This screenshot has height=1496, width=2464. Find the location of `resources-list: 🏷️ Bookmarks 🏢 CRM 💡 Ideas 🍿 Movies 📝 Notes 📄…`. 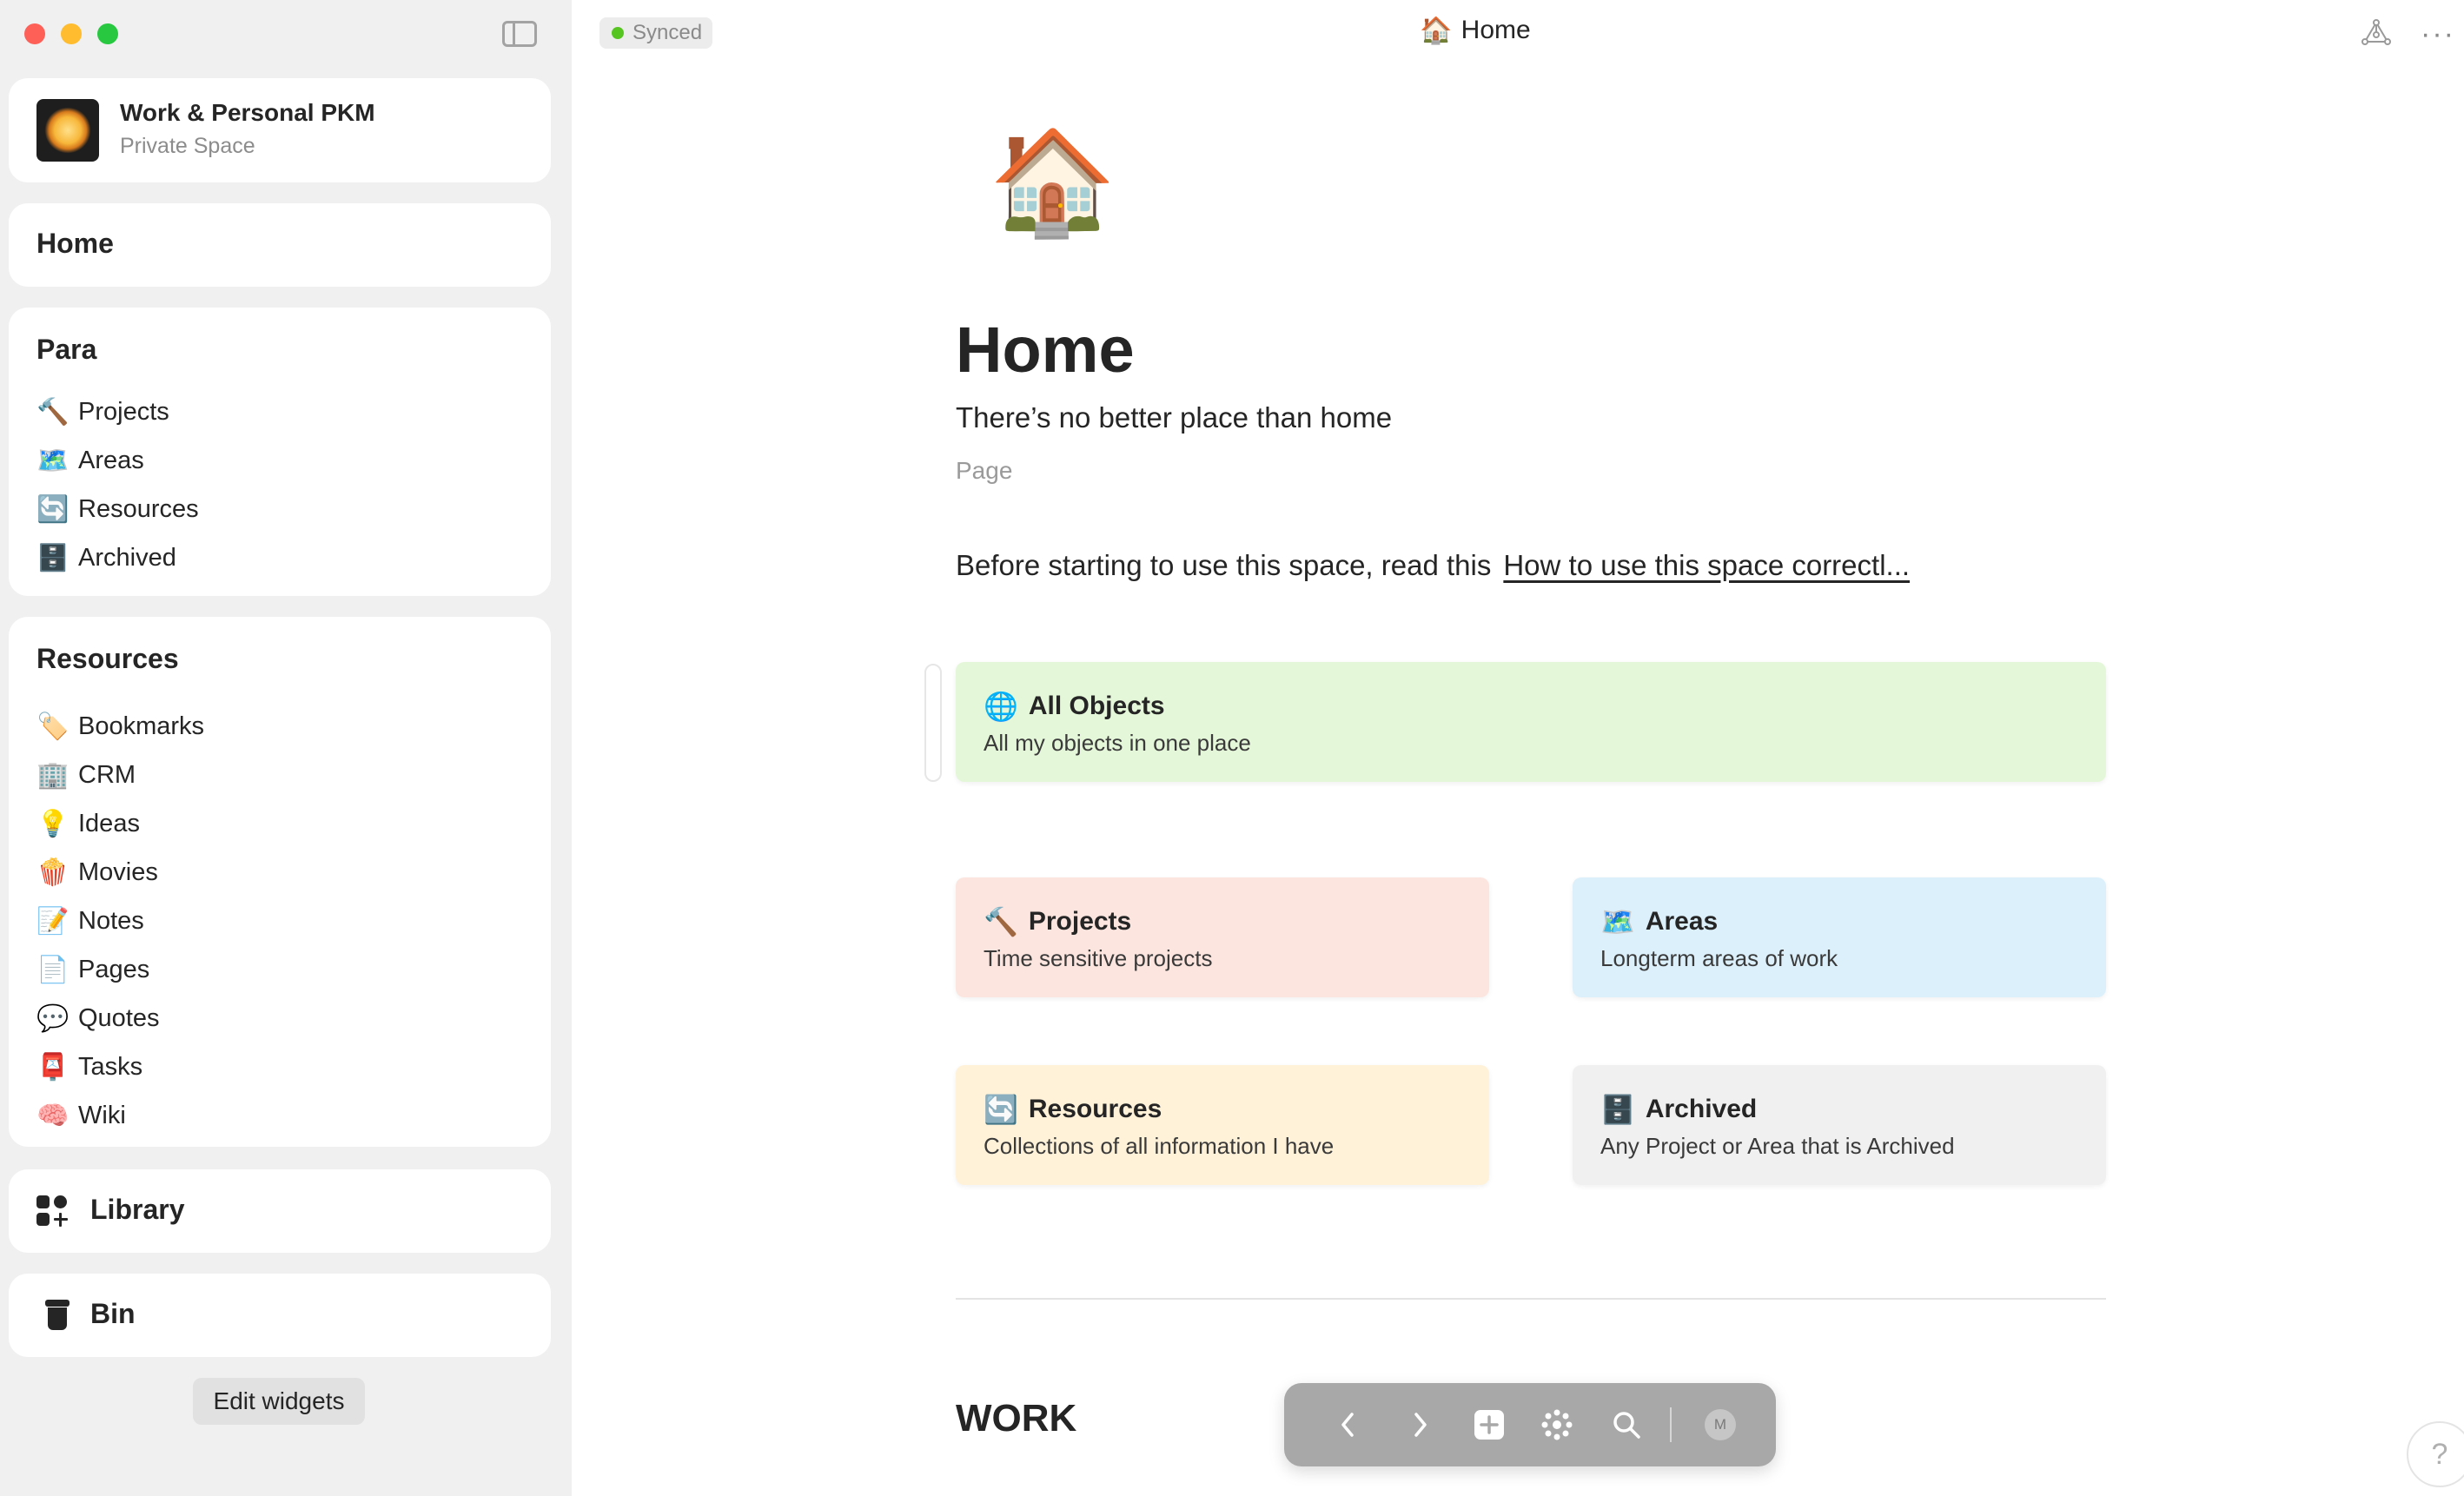

resources-list: 🏷️ Bookmarks 🏢 CRM 💡 Ideas 🍿 Movies 📝 Notes 📄… is located at coordinates (120, 921).